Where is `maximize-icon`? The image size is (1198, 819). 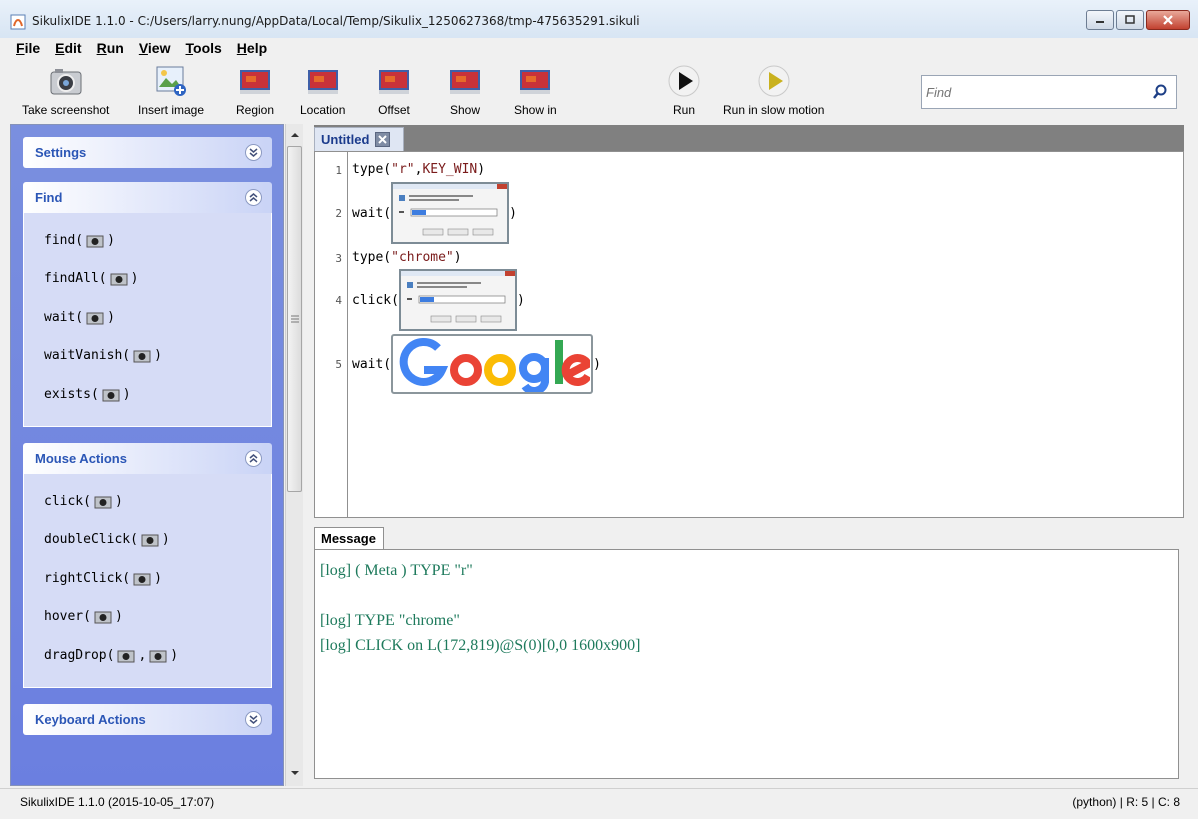 maximize-icon is located at coordinates (1130, 19).